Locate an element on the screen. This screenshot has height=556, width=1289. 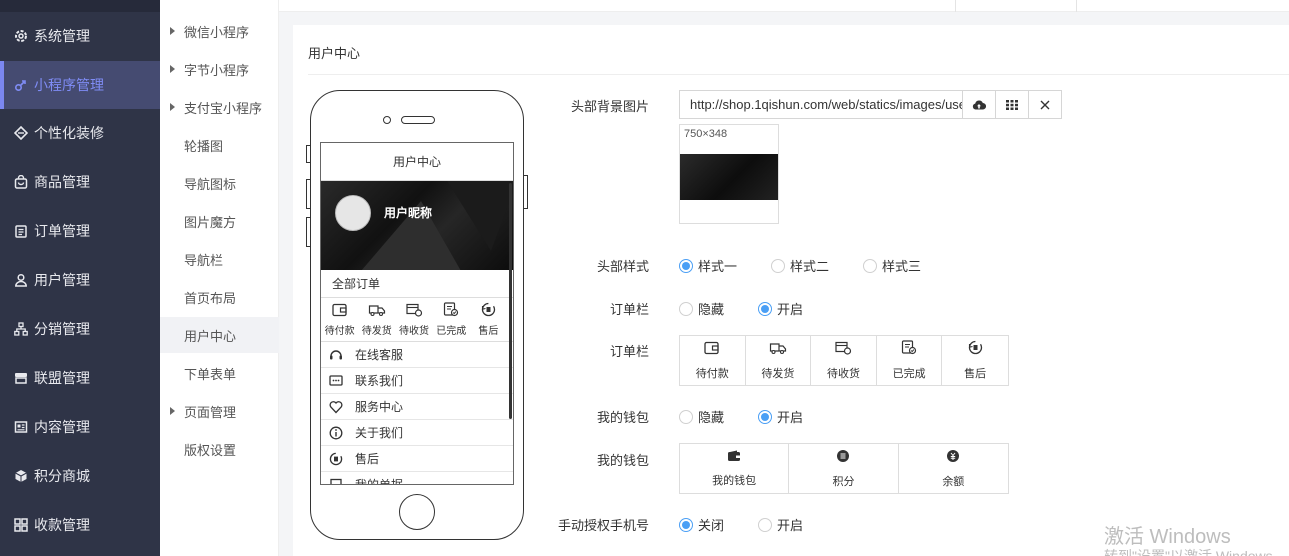
org-icon is located at coordinates (21, 329).